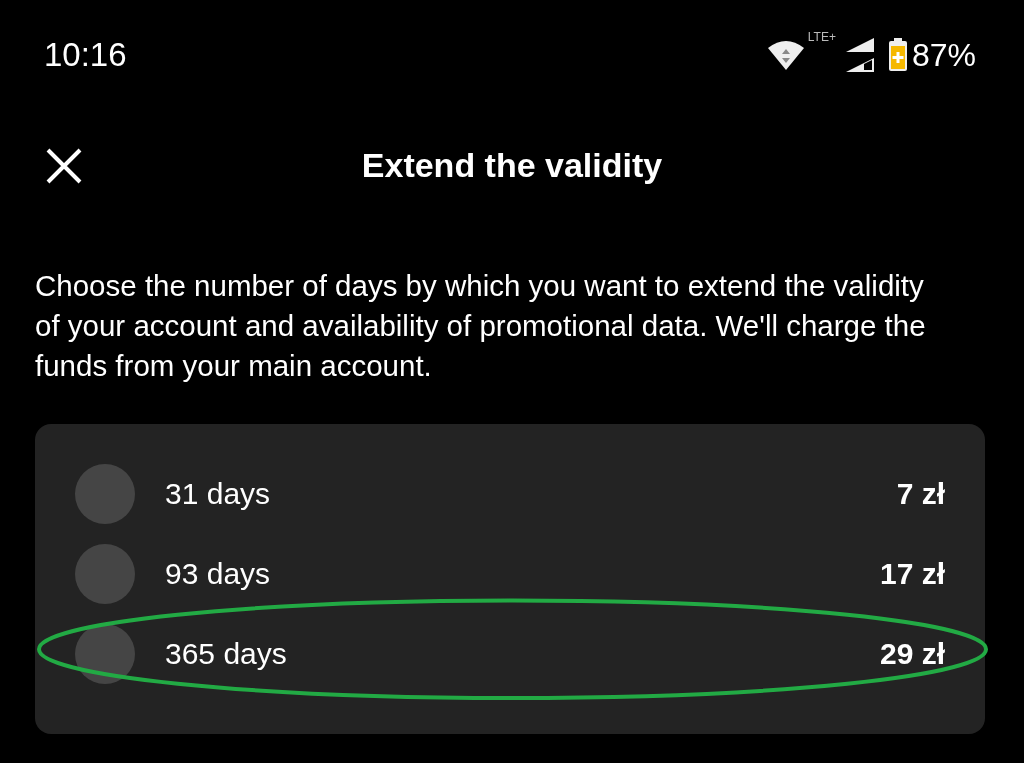 The image size is (1024, 763). Describe the element at coordinates (64, 166) in the screenshot. I see `close-button` at that location.